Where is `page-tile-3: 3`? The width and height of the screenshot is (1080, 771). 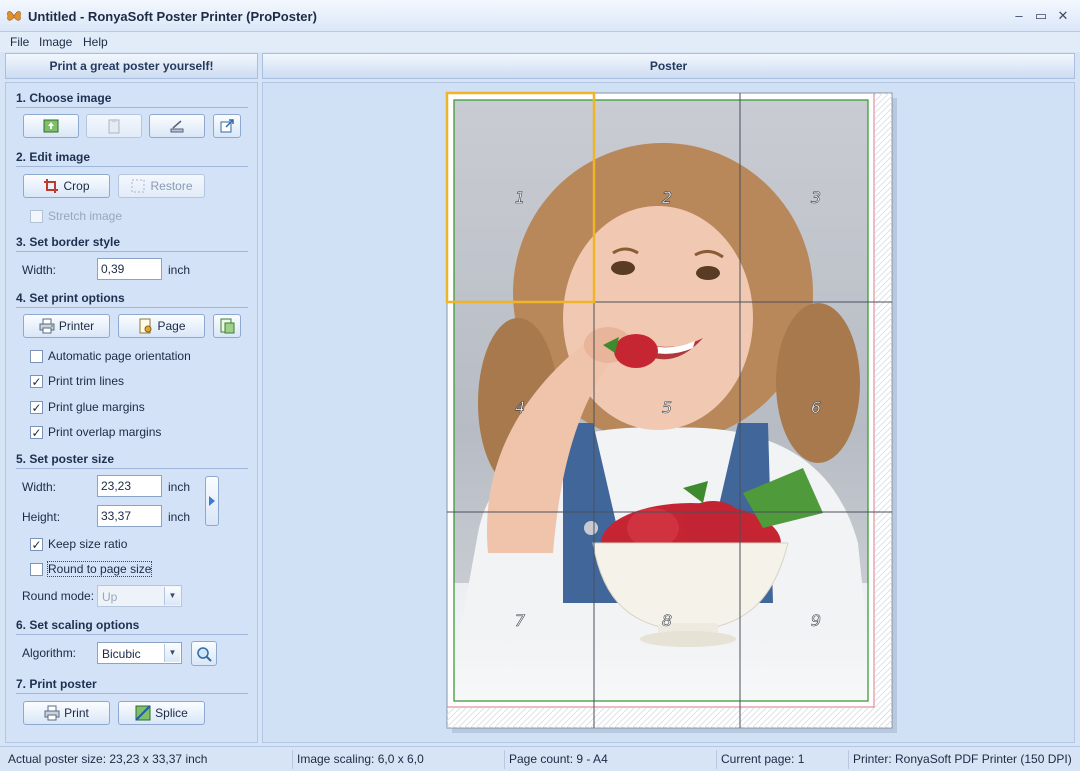 page-tile-3: 3 is located at coordinates (816, 198).